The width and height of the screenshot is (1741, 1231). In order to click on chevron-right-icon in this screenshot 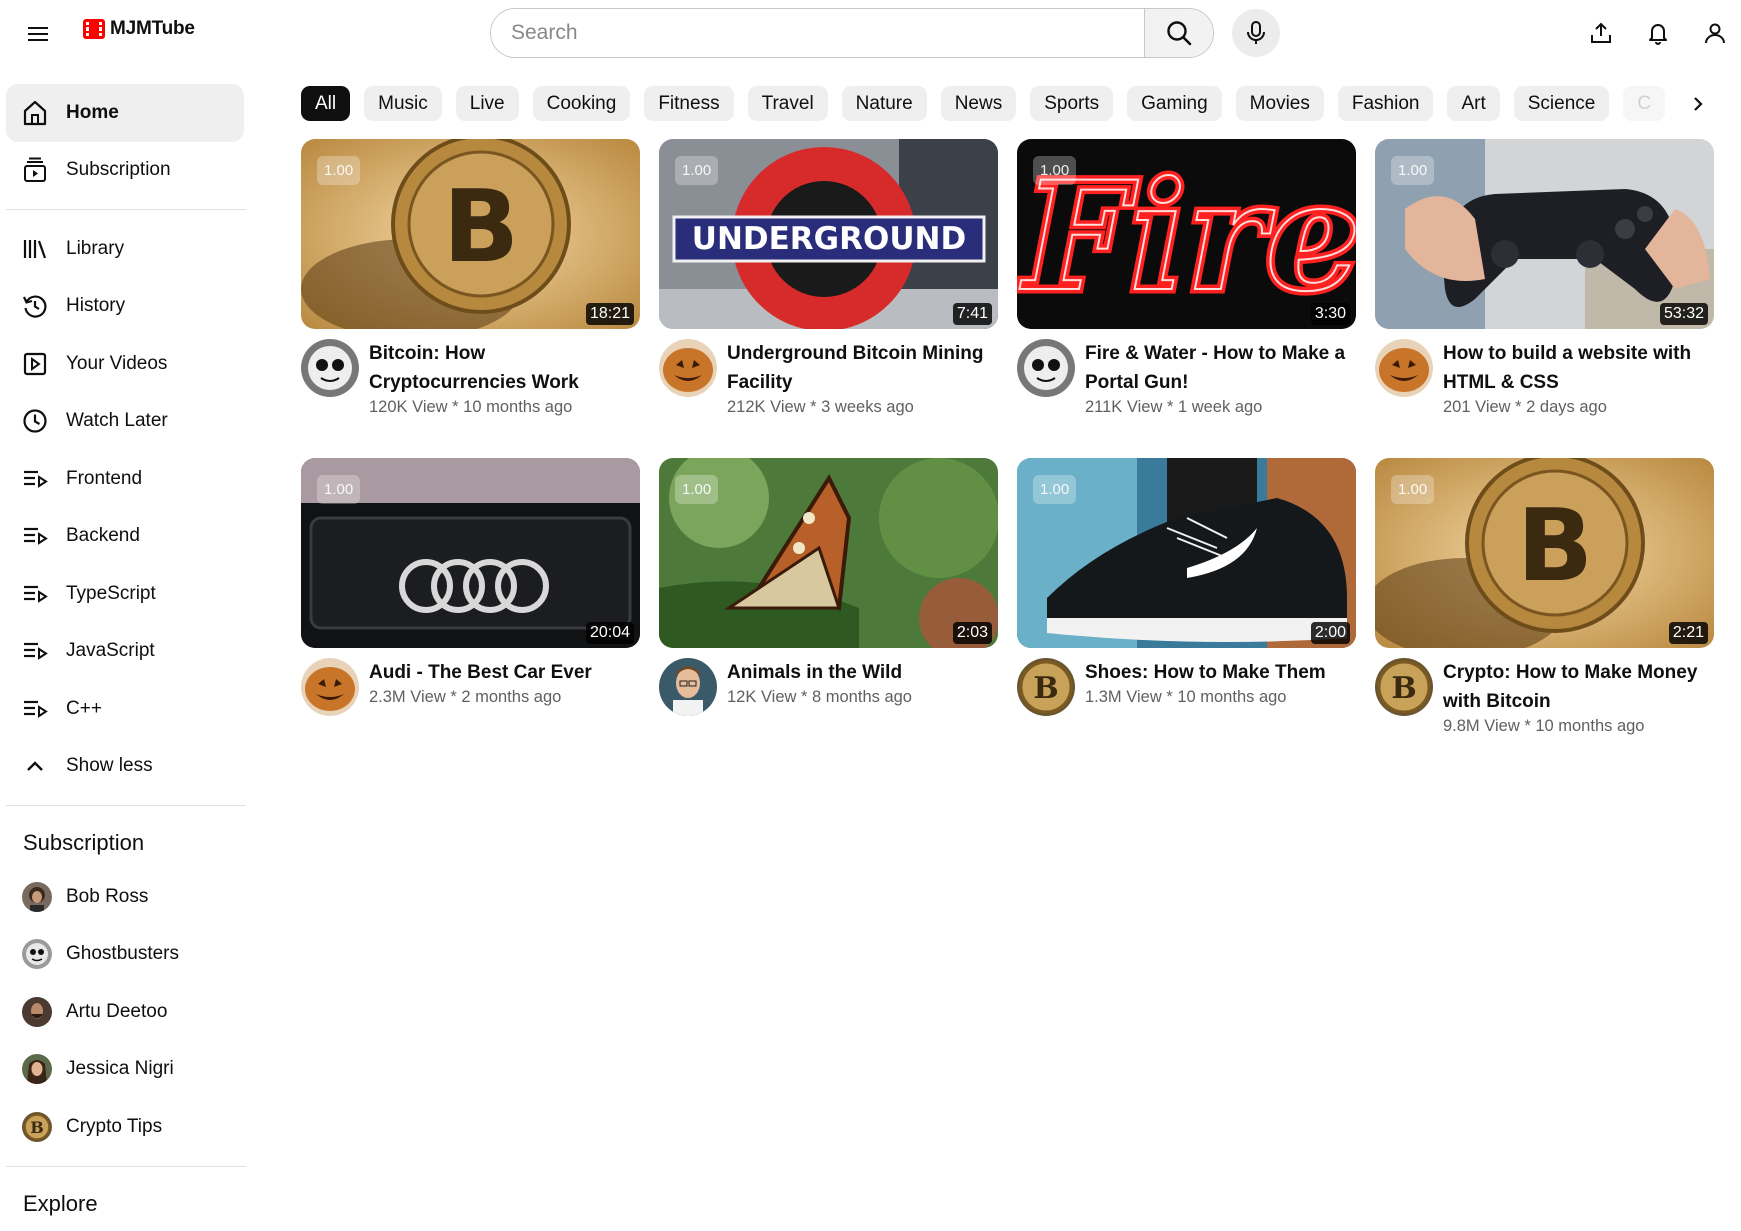, I will do `click(1698, 104)`.